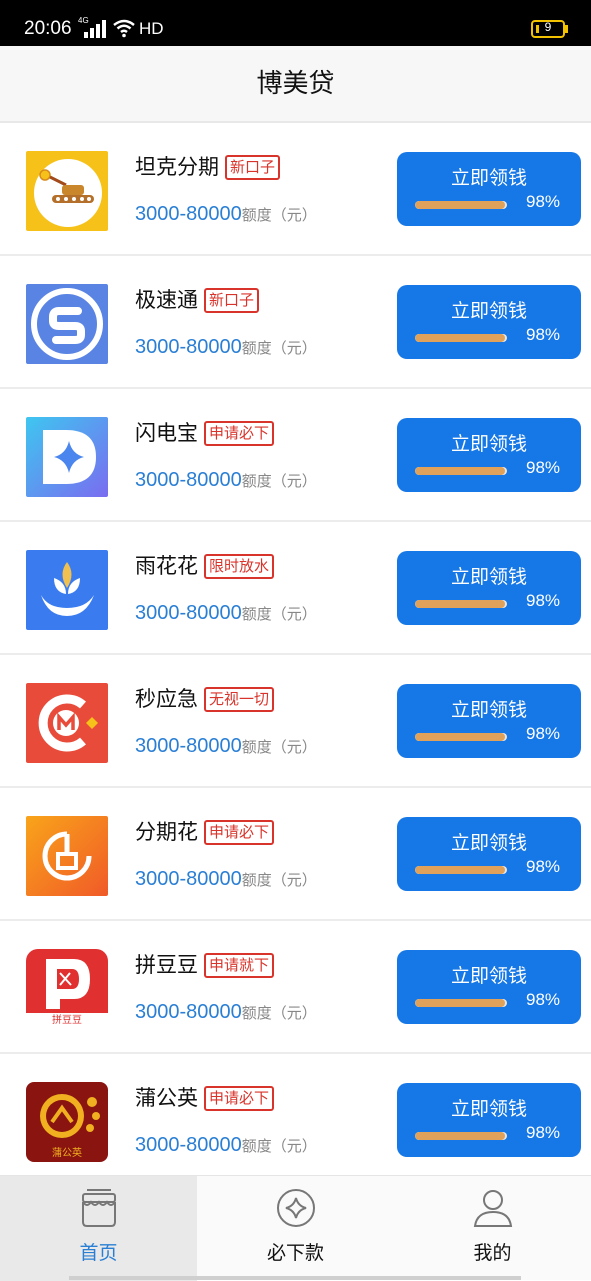  I want to click on list-item: 雨花花 限时放水 3000-80000额度（元） 立即领钱 98%, so click(295, 588).